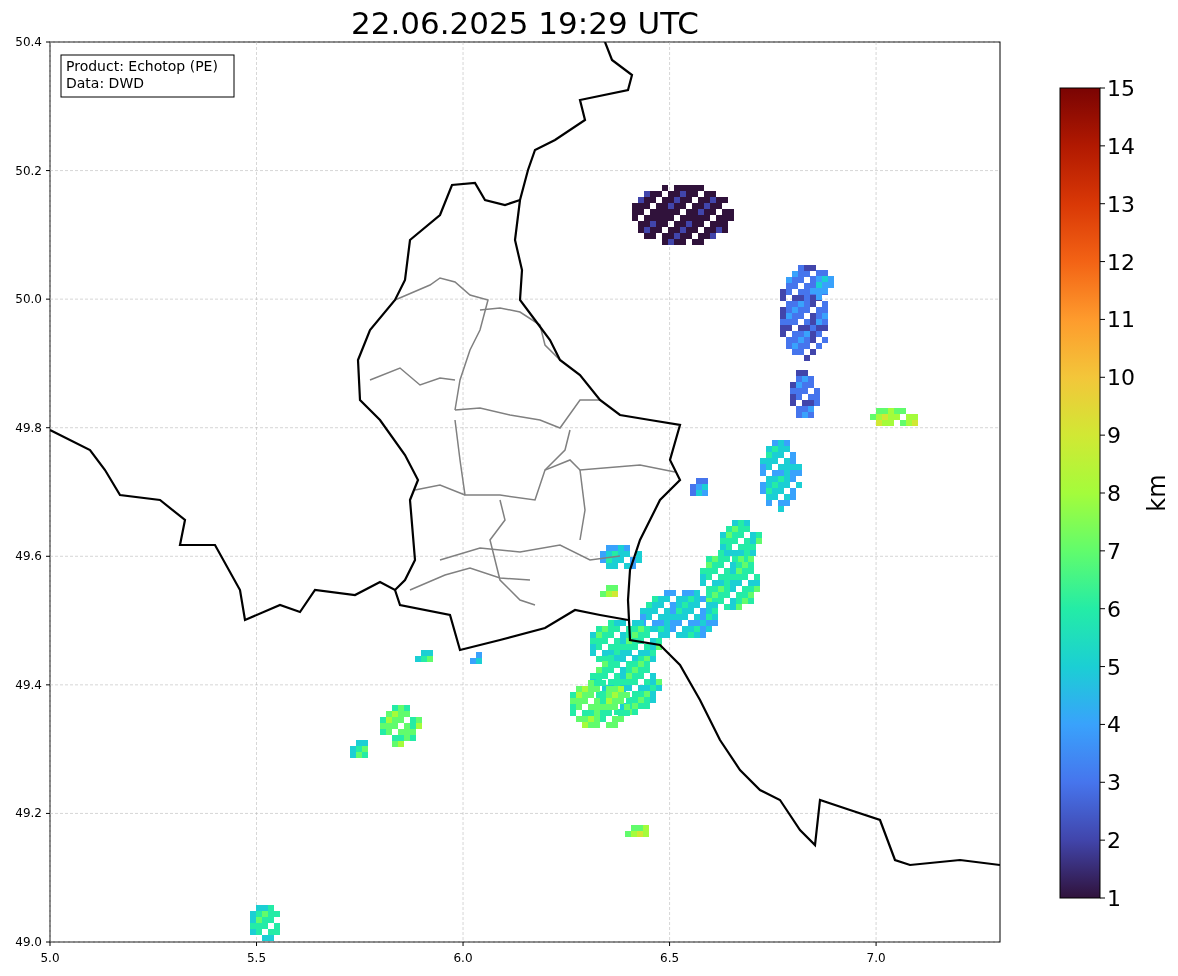 The height and width of the screenshot is (976, 1178). What do you see at coordinates (1121, 378) in the screenshot?
I see `colorbar-tick-label: 10` at bounding box center [1121, 378].